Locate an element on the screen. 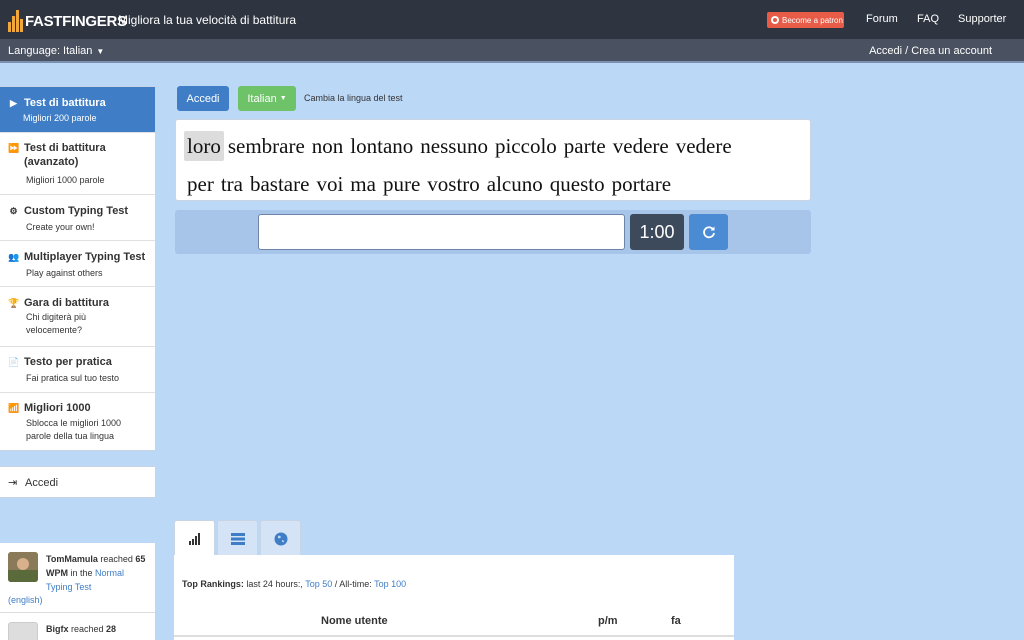 Image resolution: width=1024 pixels, height=640 pixels. document-icon: 📄 is located at coordinates (14, 362).